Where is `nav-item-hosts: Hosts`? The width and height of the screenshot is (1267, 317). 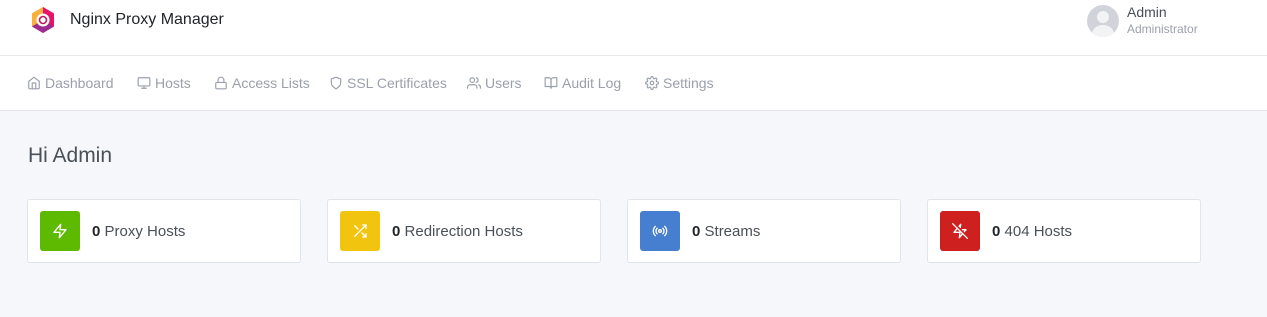 nav-item-hosts: Hosts is located at coordinates (164, 83).